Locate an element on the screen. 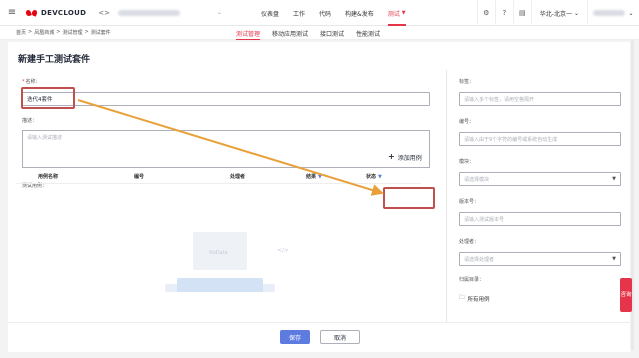 This screenshot has height=358, width=639. arrow-line is located at coordinates (230, 147).